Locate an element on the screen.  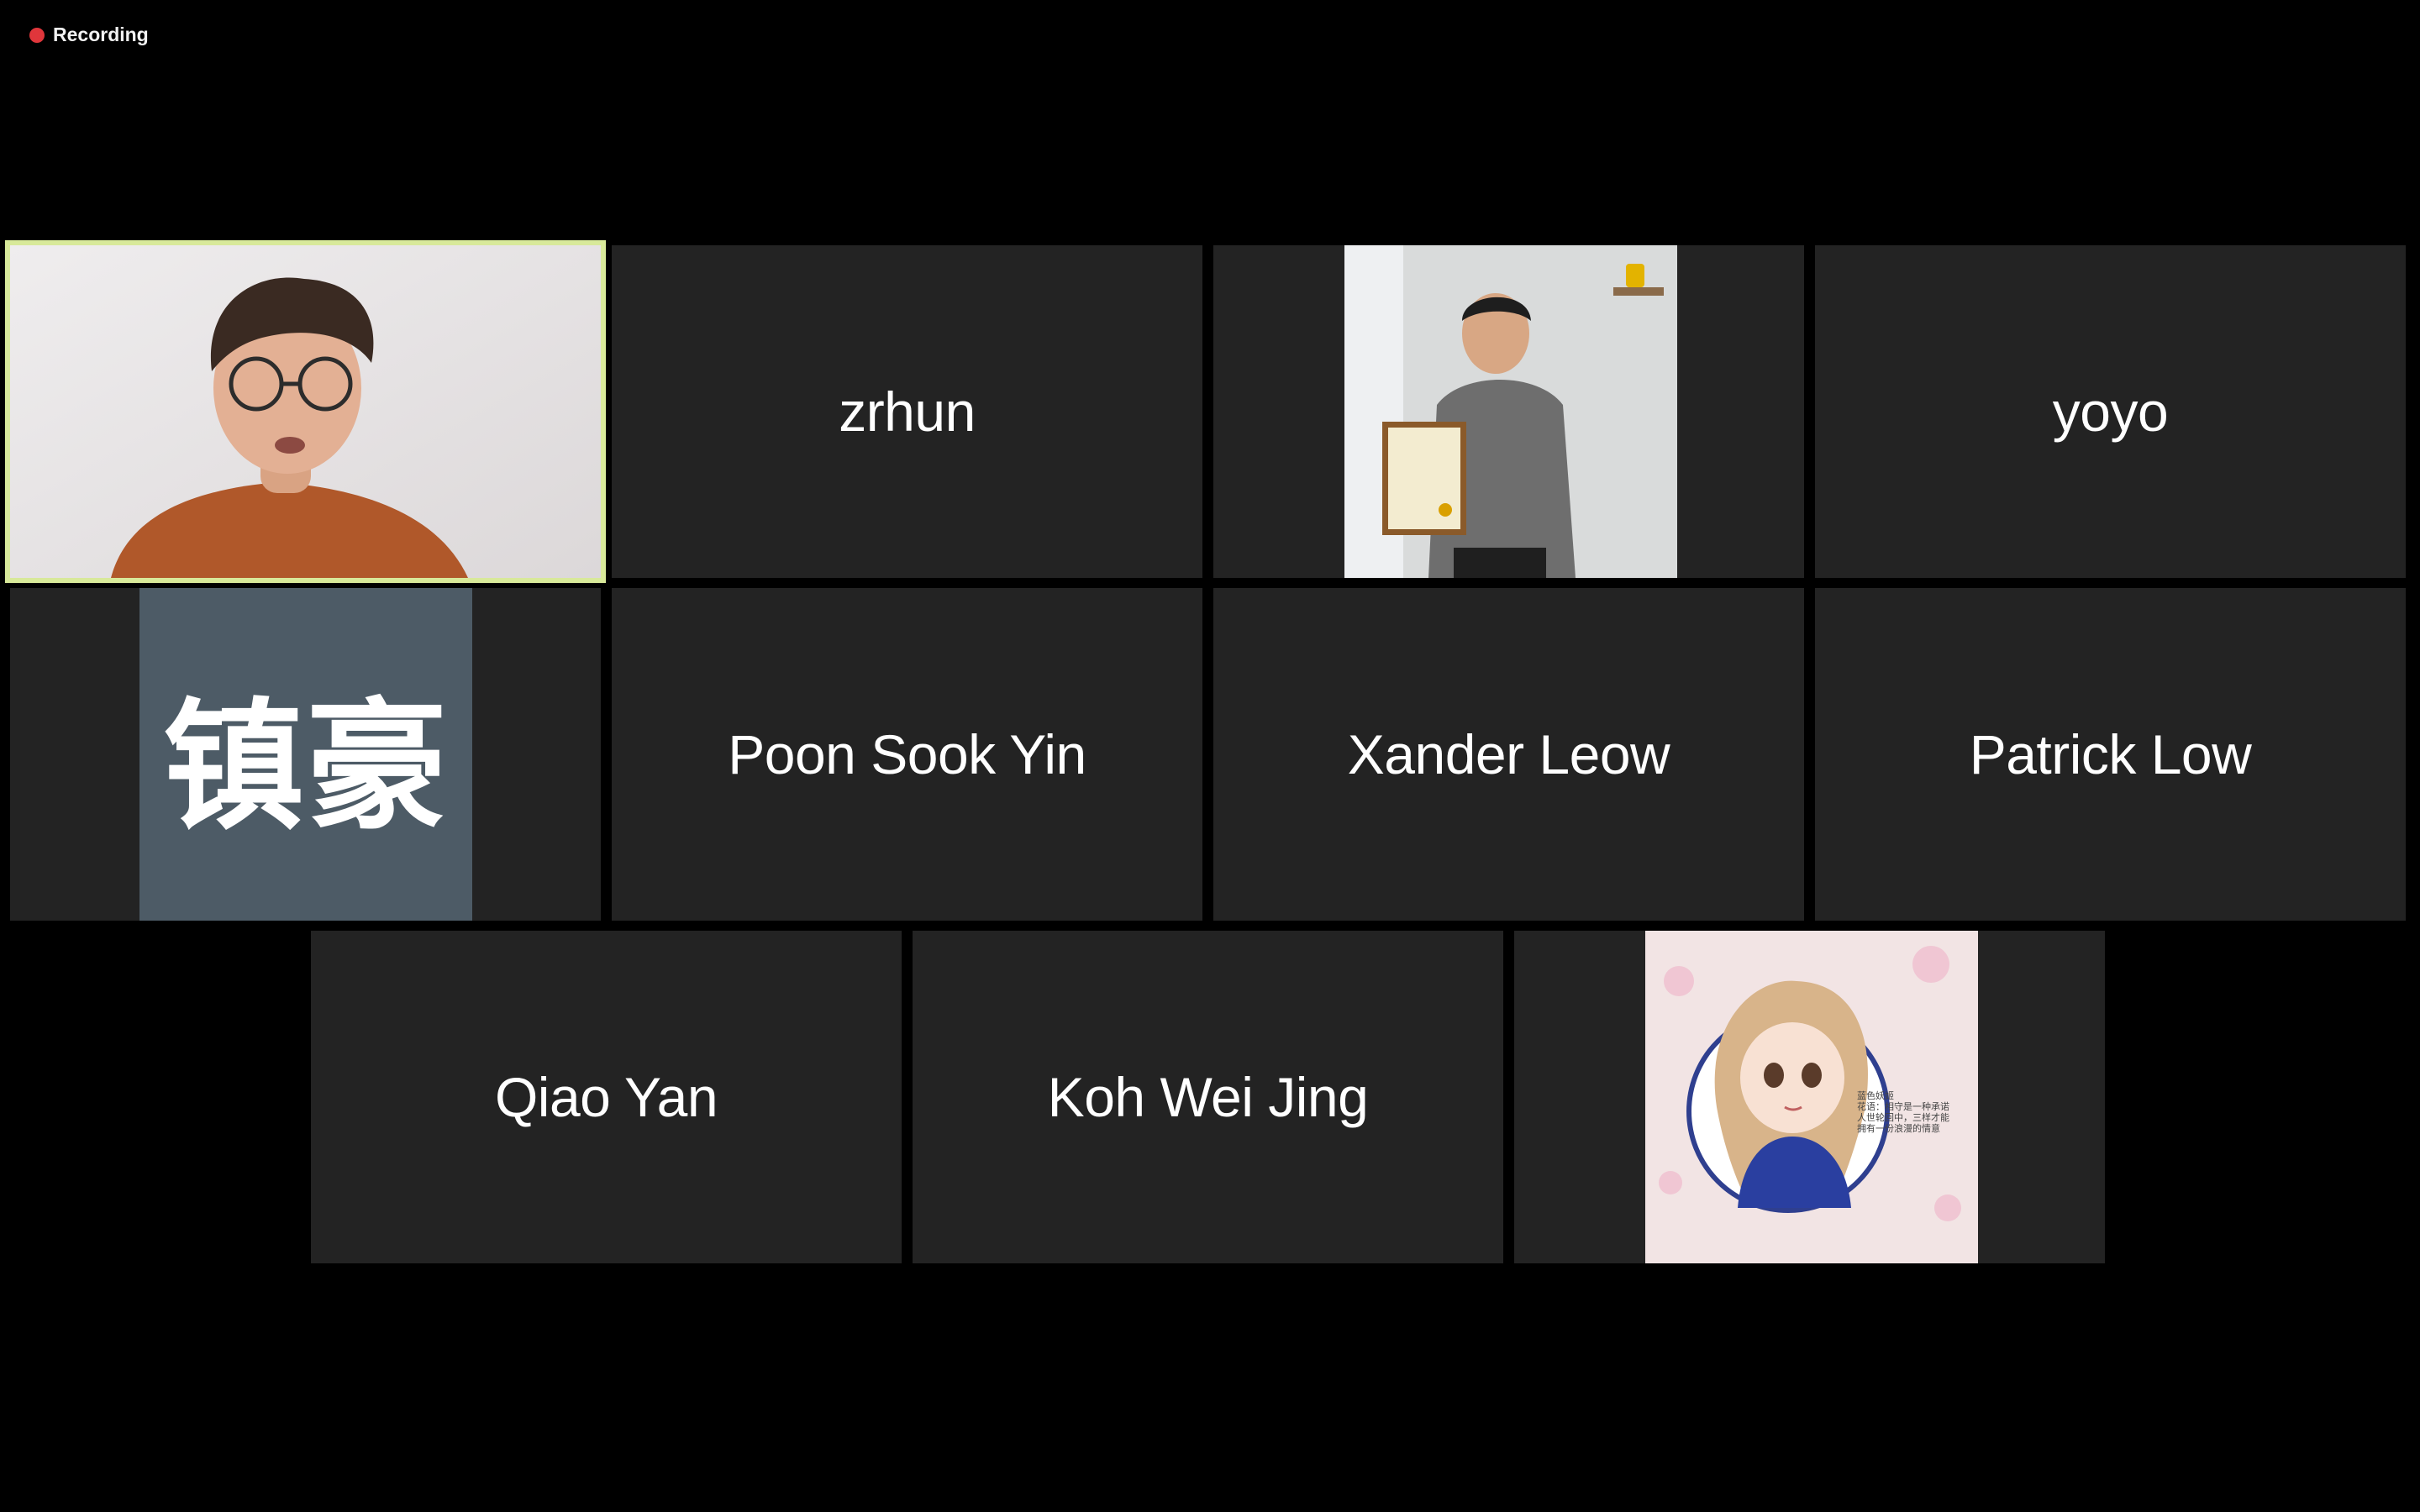
participant-name: yoyo is located at coordinates (2110, 412).